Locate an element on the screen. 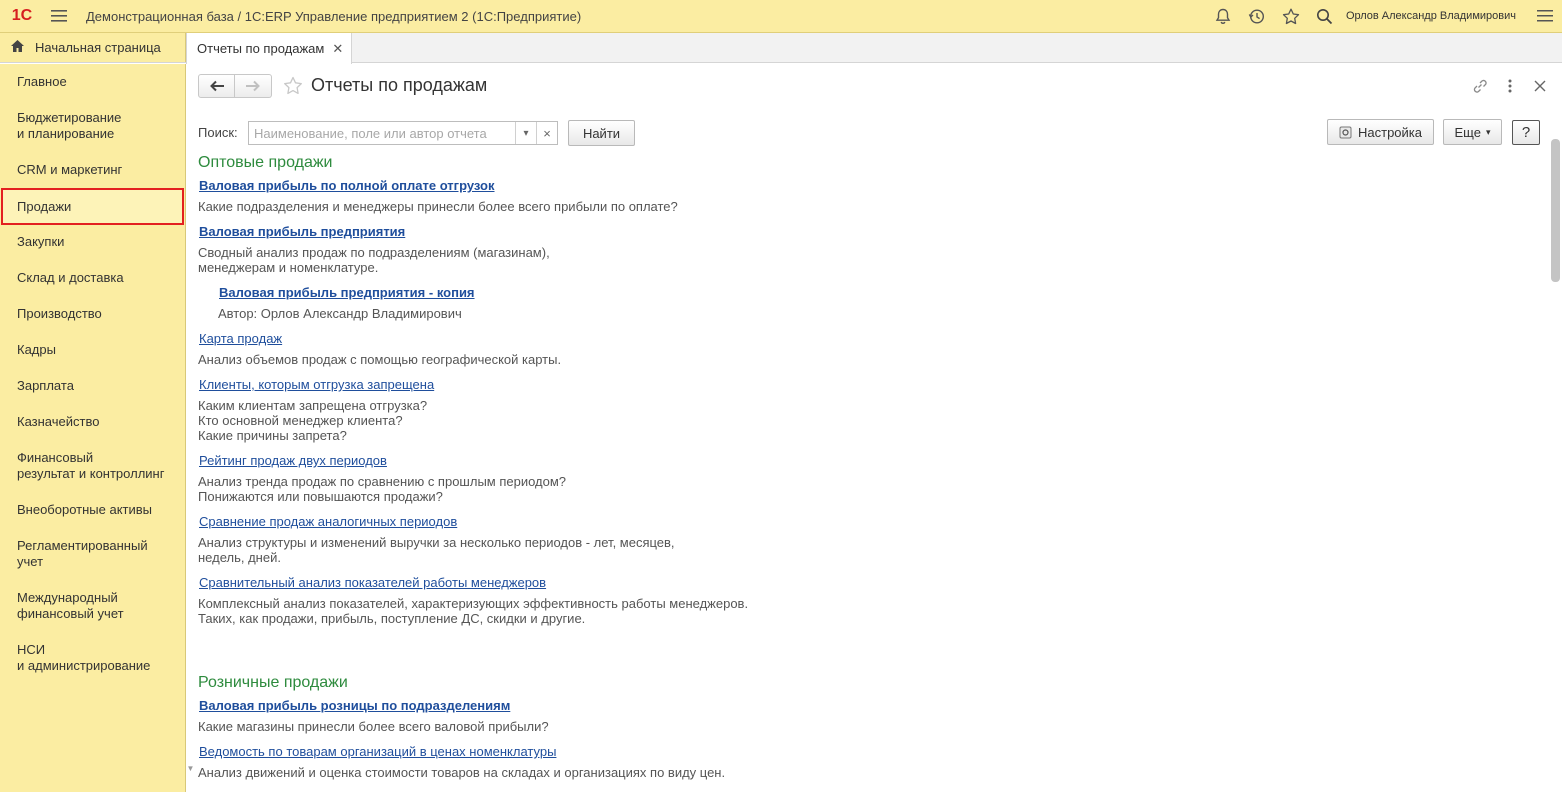 The image size is (1562, 792). more-button: Еще ▾ is located at coordinates (1472, 132).